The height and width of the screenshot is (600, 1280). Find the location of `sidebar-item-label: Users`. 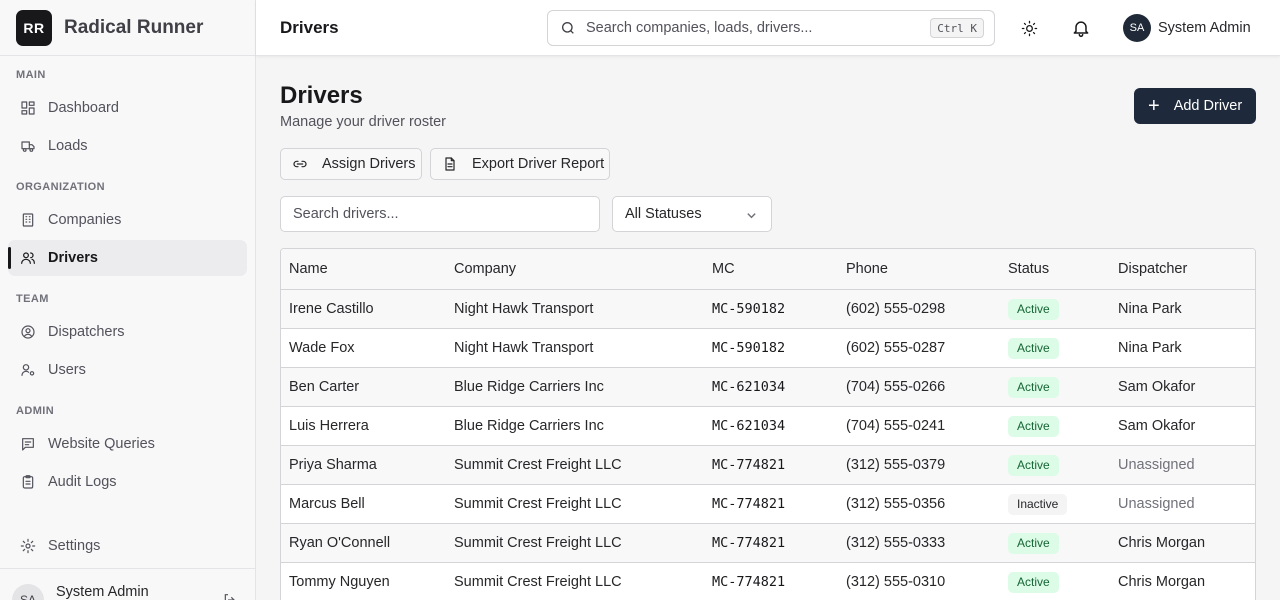

sidebar-item-label: Users is located at coordinates (67, 370).